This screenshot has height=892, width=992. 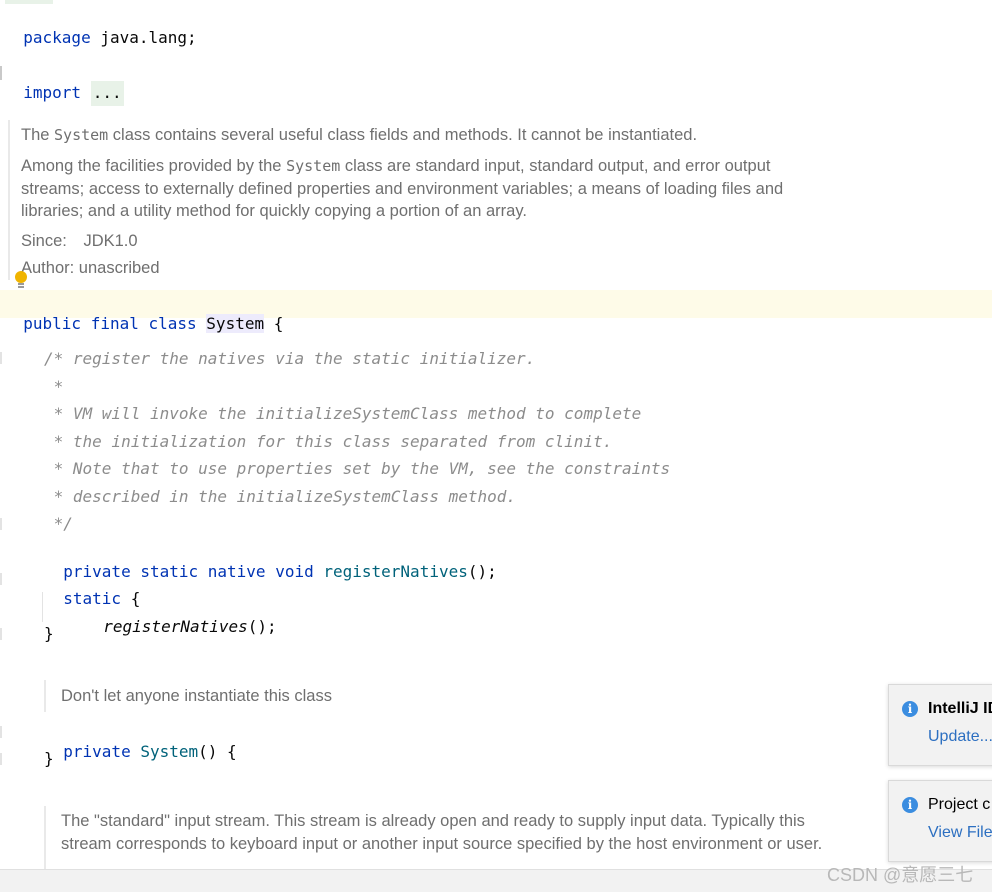 What do you see at coordinates (169, 751) in the screenshot?
I see `ctor-name: System` at bounding box center [169, 751].